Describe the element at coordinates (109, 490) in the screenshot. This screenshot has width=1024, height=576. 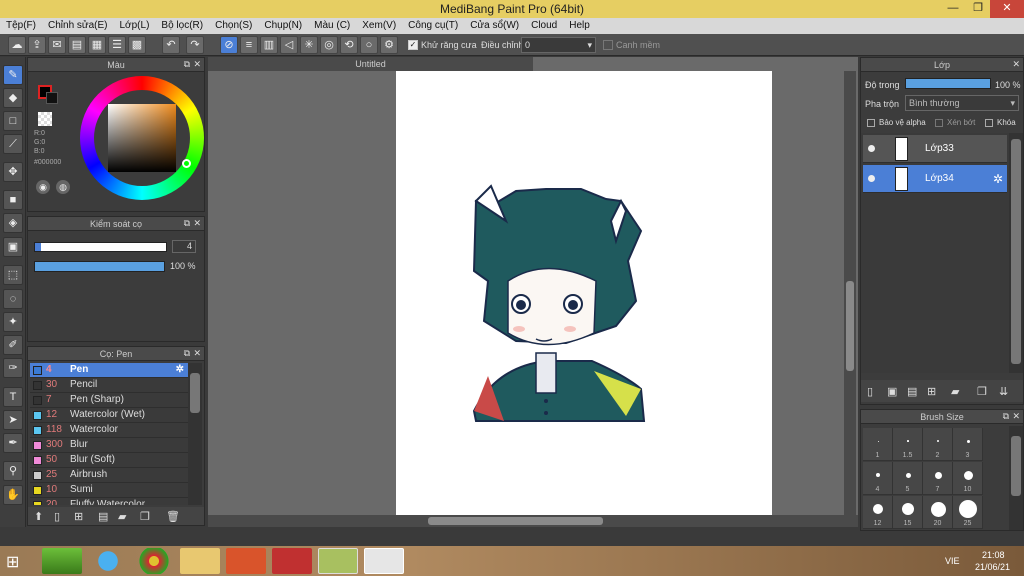
I see `brush-item: 10 Sumi` at that location.